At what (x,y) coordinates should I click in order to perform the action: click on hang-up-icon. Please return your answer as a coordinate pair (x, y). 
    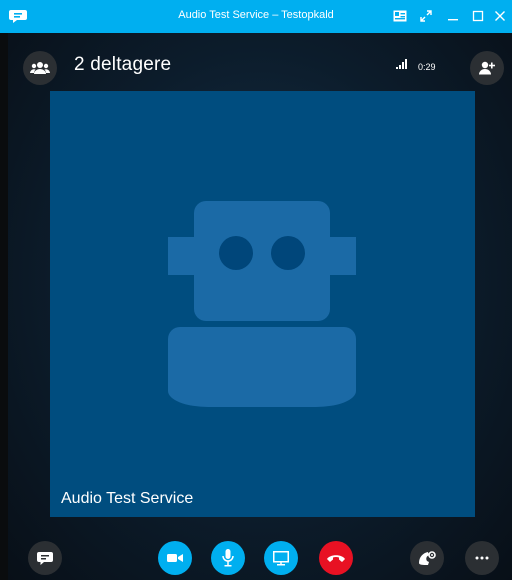
    Looking at the image, I should click on (336, 558).